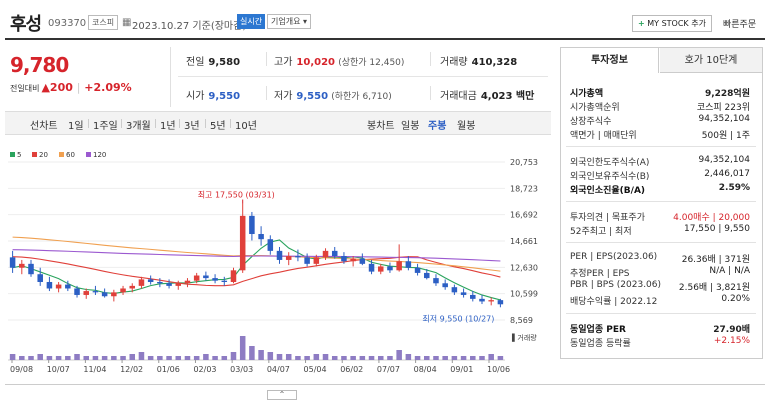 The width and height of the screenshot is (773, 403). I want to click on legend-label: 120, so click(99, 155).